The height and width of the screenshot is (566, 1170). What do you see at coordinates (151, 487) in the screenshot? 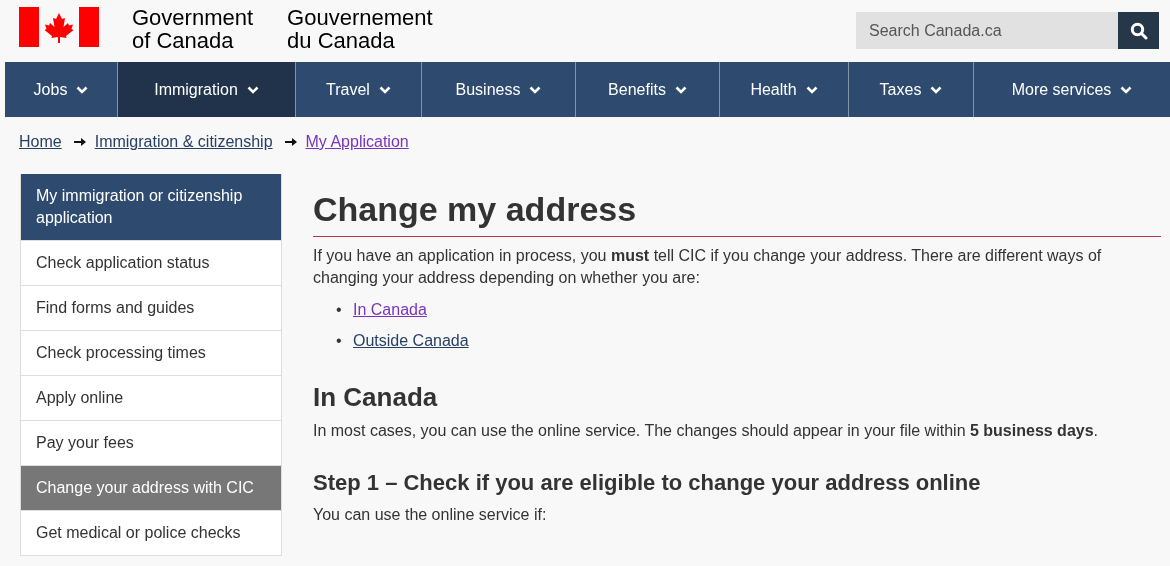
I see `sidebar-item: Change your address with CIC` at bounding box center [151, 487].